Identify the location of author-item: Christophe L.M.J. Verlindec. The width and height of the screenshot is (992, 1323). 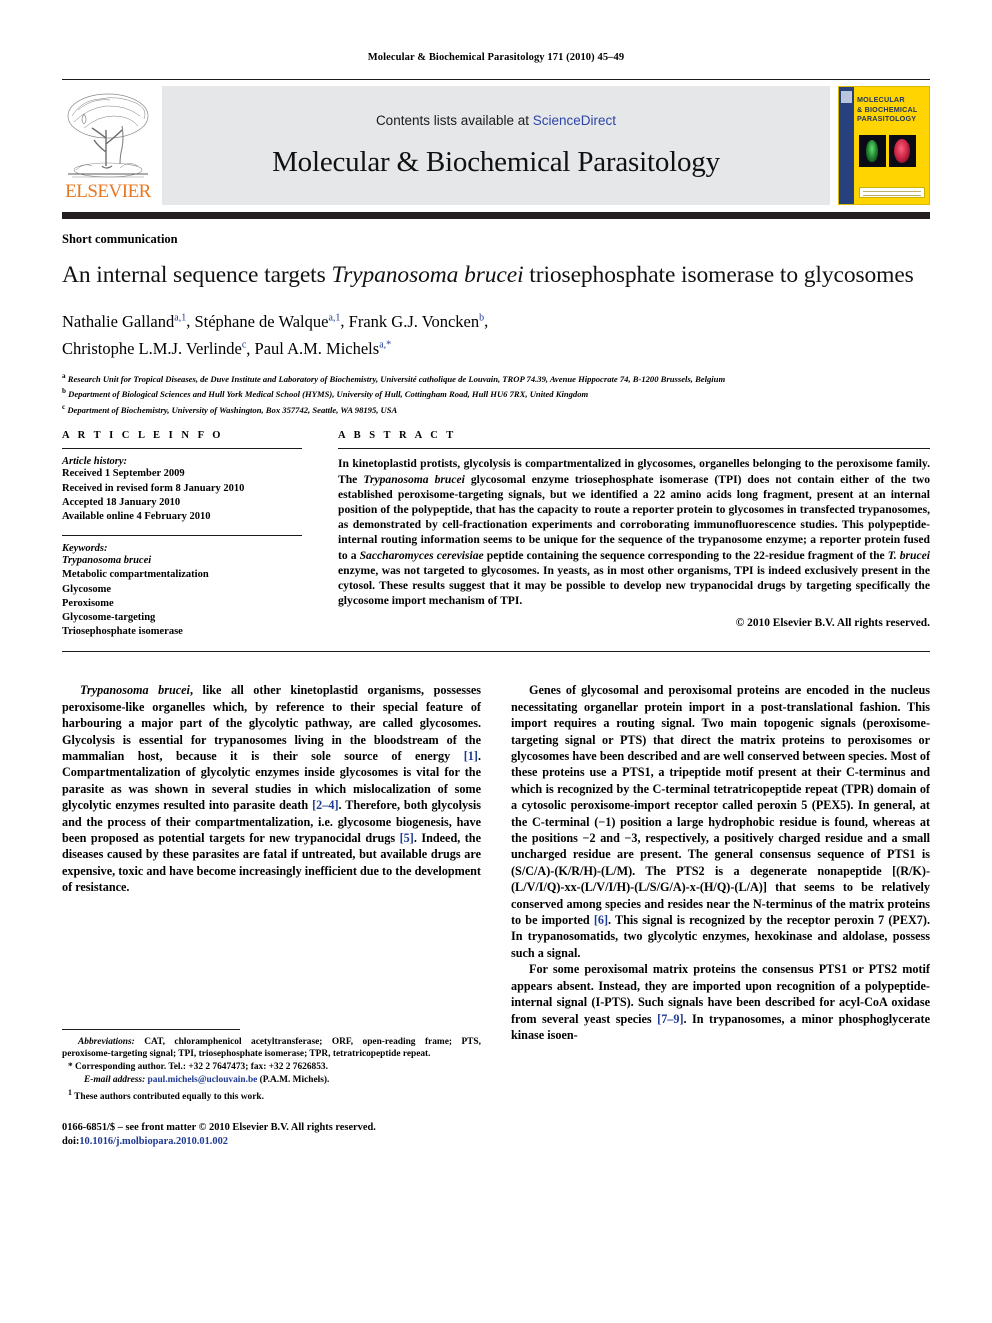
(154, 348).